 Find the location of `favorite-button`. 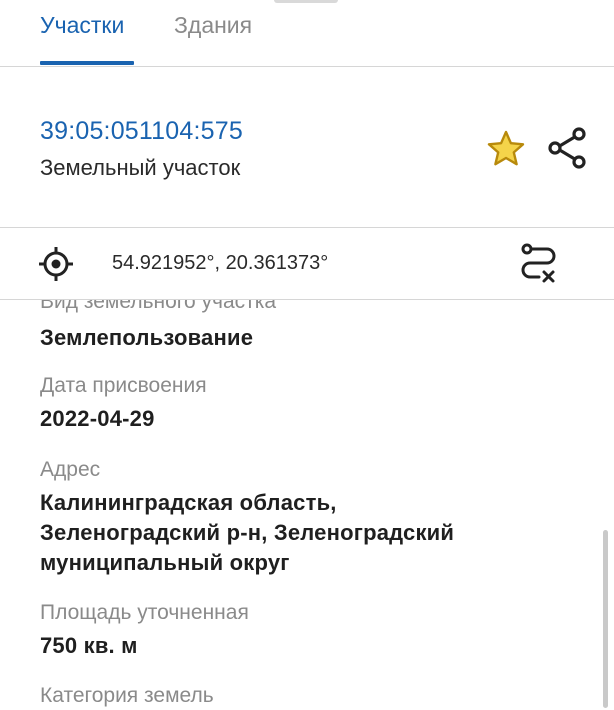

favorite-button is located at coordinates (506, 149).